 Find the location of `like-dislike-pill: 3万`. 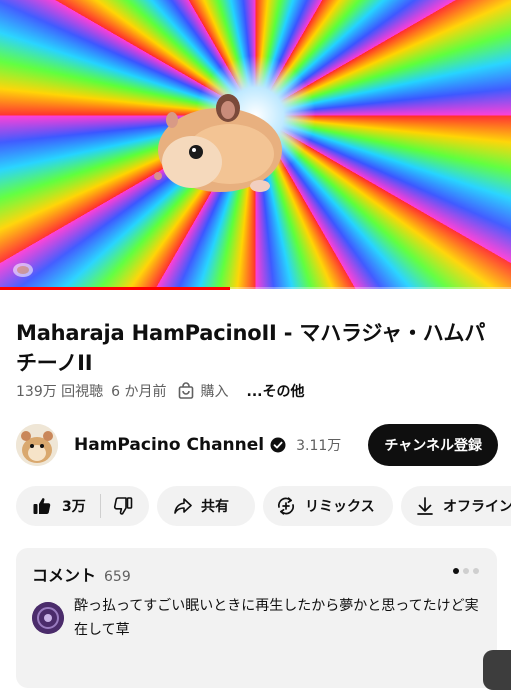

like-dislike-pill: 3万 is located at coordinates (82, 506).